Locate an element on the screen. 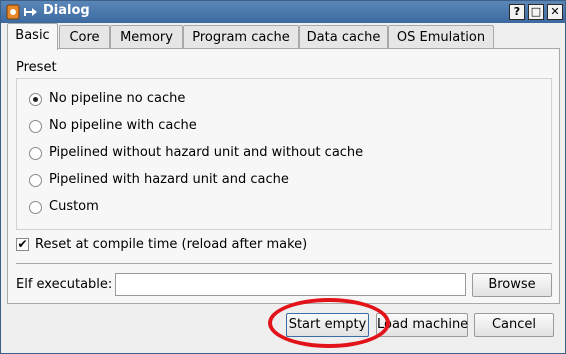 This screenshot has height=354, width=566. start-empty-button: Start empty is located at coordinates (327, 325).